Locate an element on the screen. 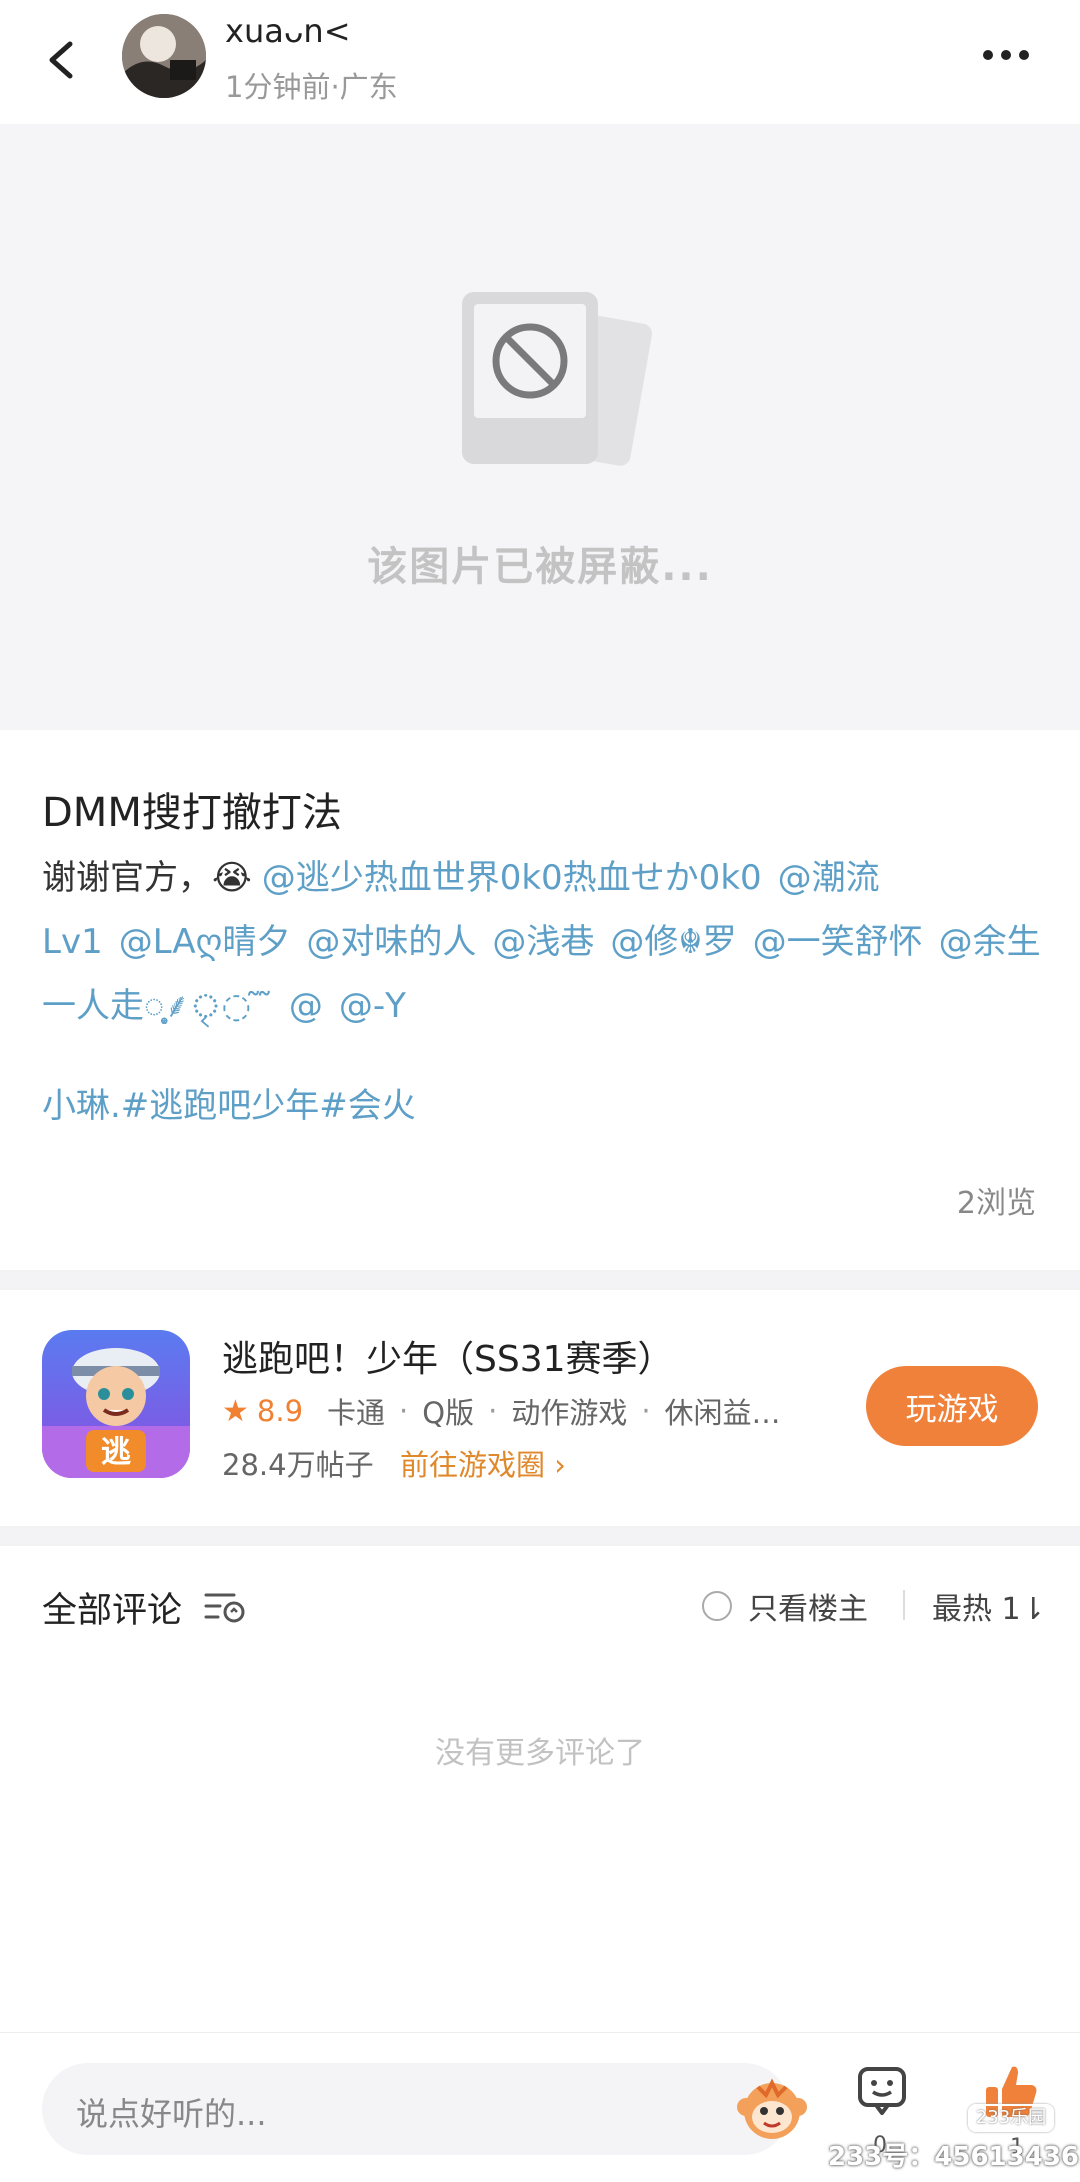 This screenshot has width=1080, height=2182. more-options-button is located at coordinates (1006, 55).